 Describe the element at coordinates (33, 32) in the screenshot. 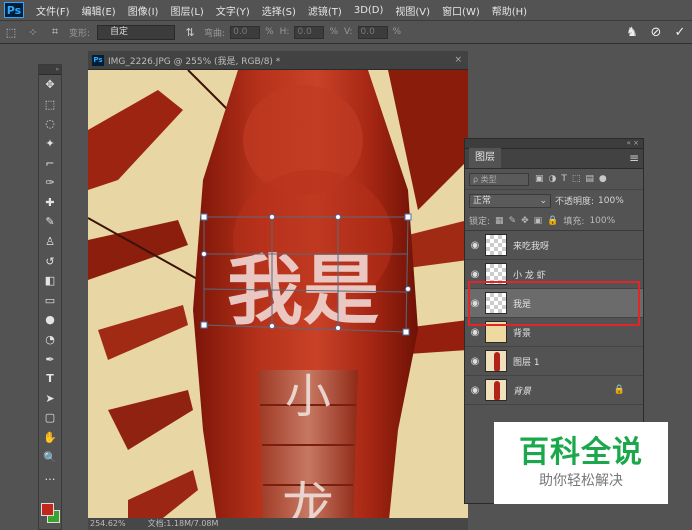

I see `reference-point-icon: ⁘` at that location.